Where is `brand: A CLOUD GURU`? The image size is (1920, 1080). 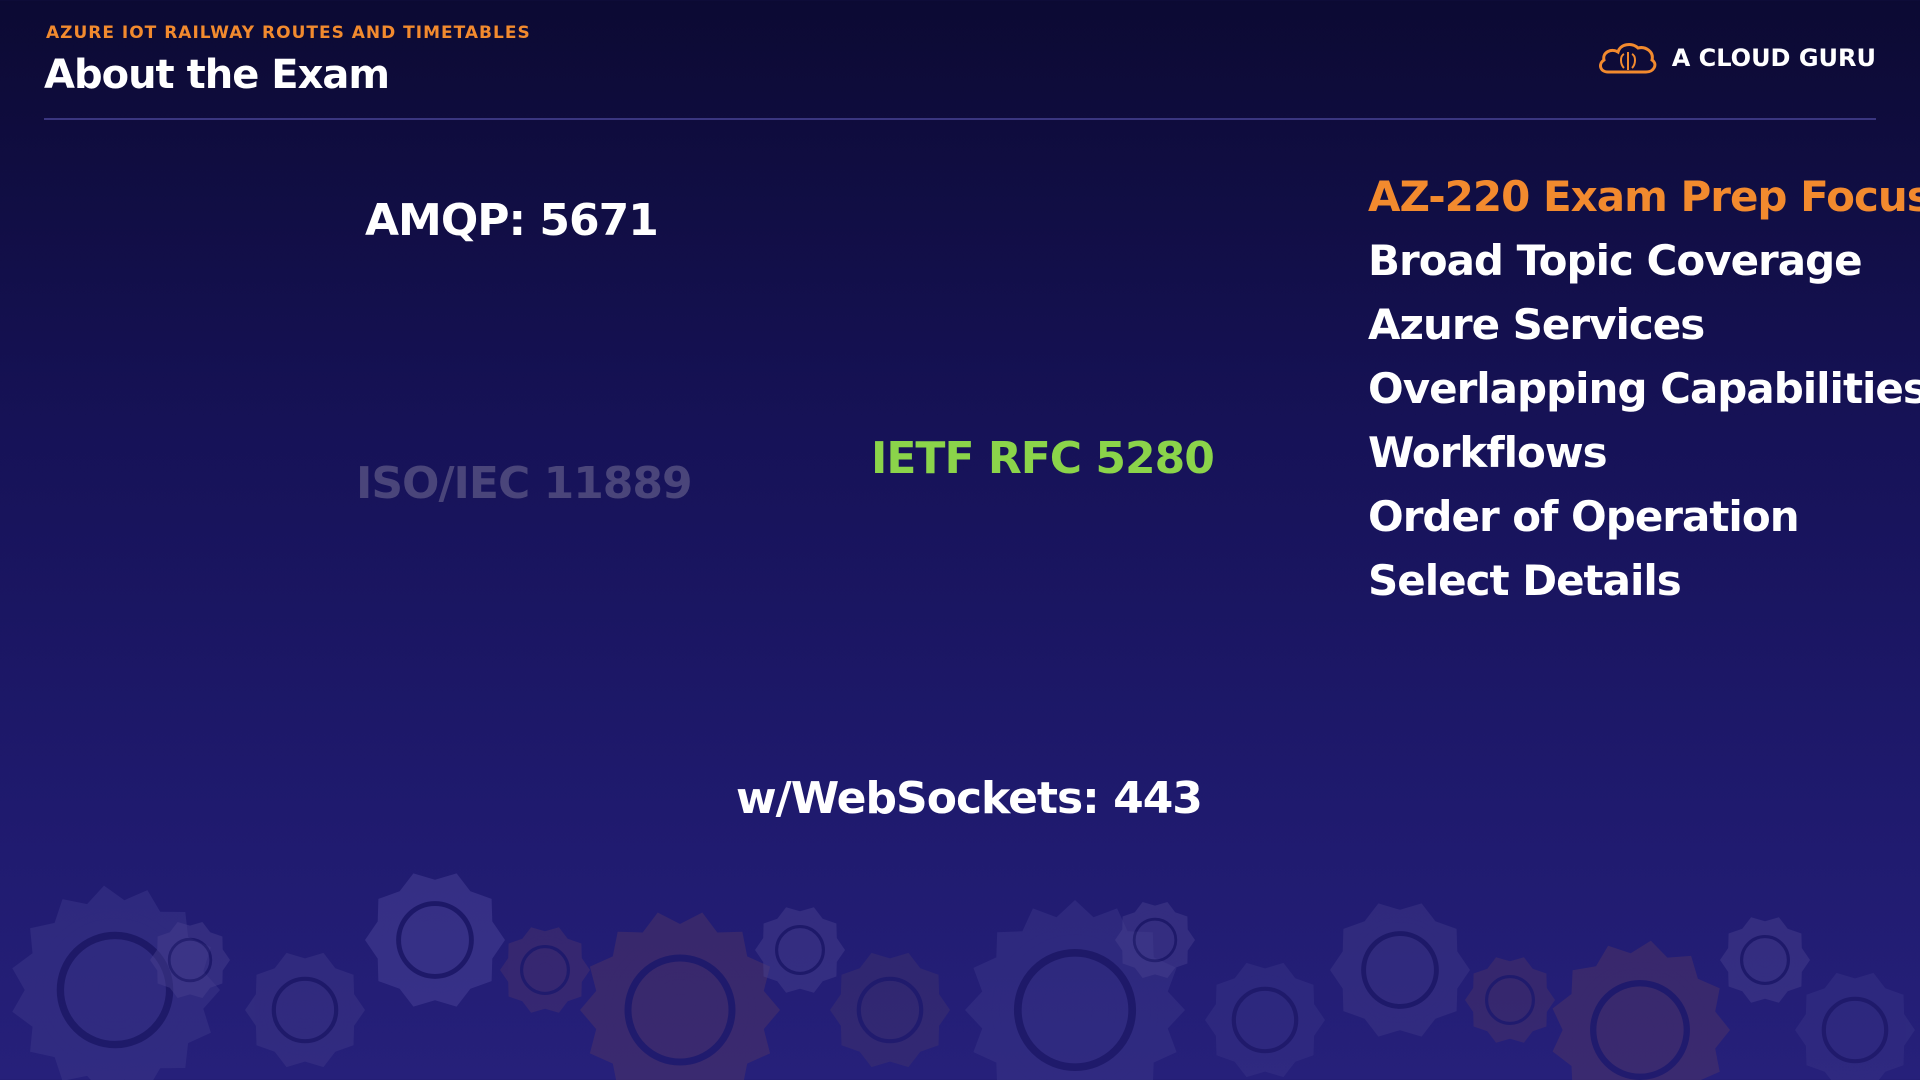 brand: A CLOUD GURU is located at coordinates (1736, 58).